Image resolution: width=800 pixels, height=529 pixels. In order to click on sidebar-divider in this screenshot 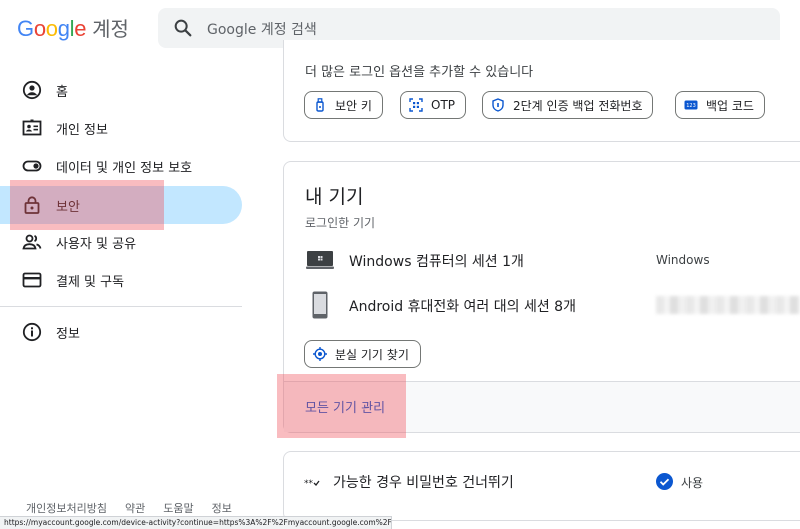, I will do `click(121, 306)`.